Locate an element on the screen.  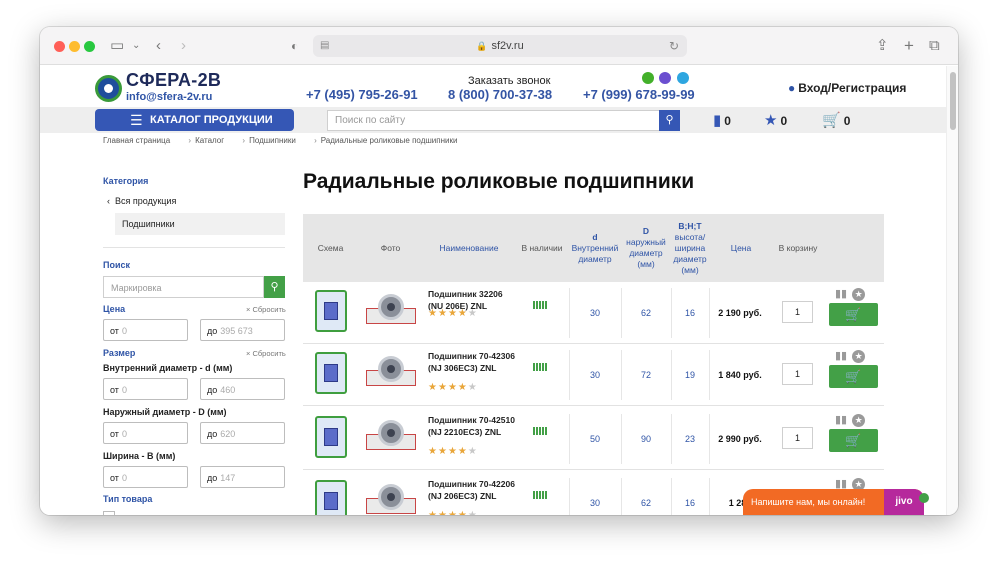
zoom-window-button is located at coordinates (89, 46).